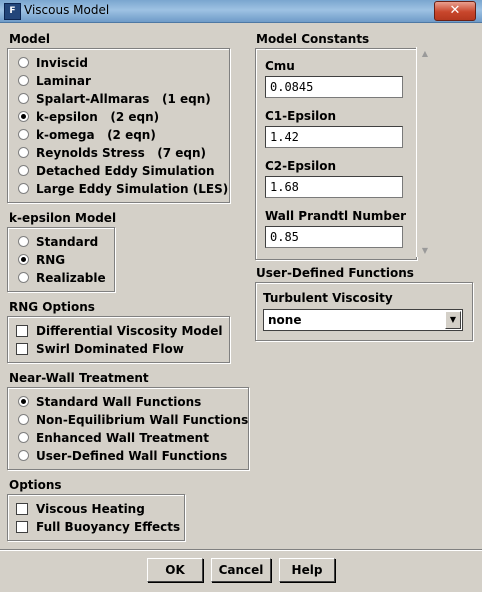  I want to click on radio-detached-eddy: Detached Eddy Simulation, so click(116, 170).